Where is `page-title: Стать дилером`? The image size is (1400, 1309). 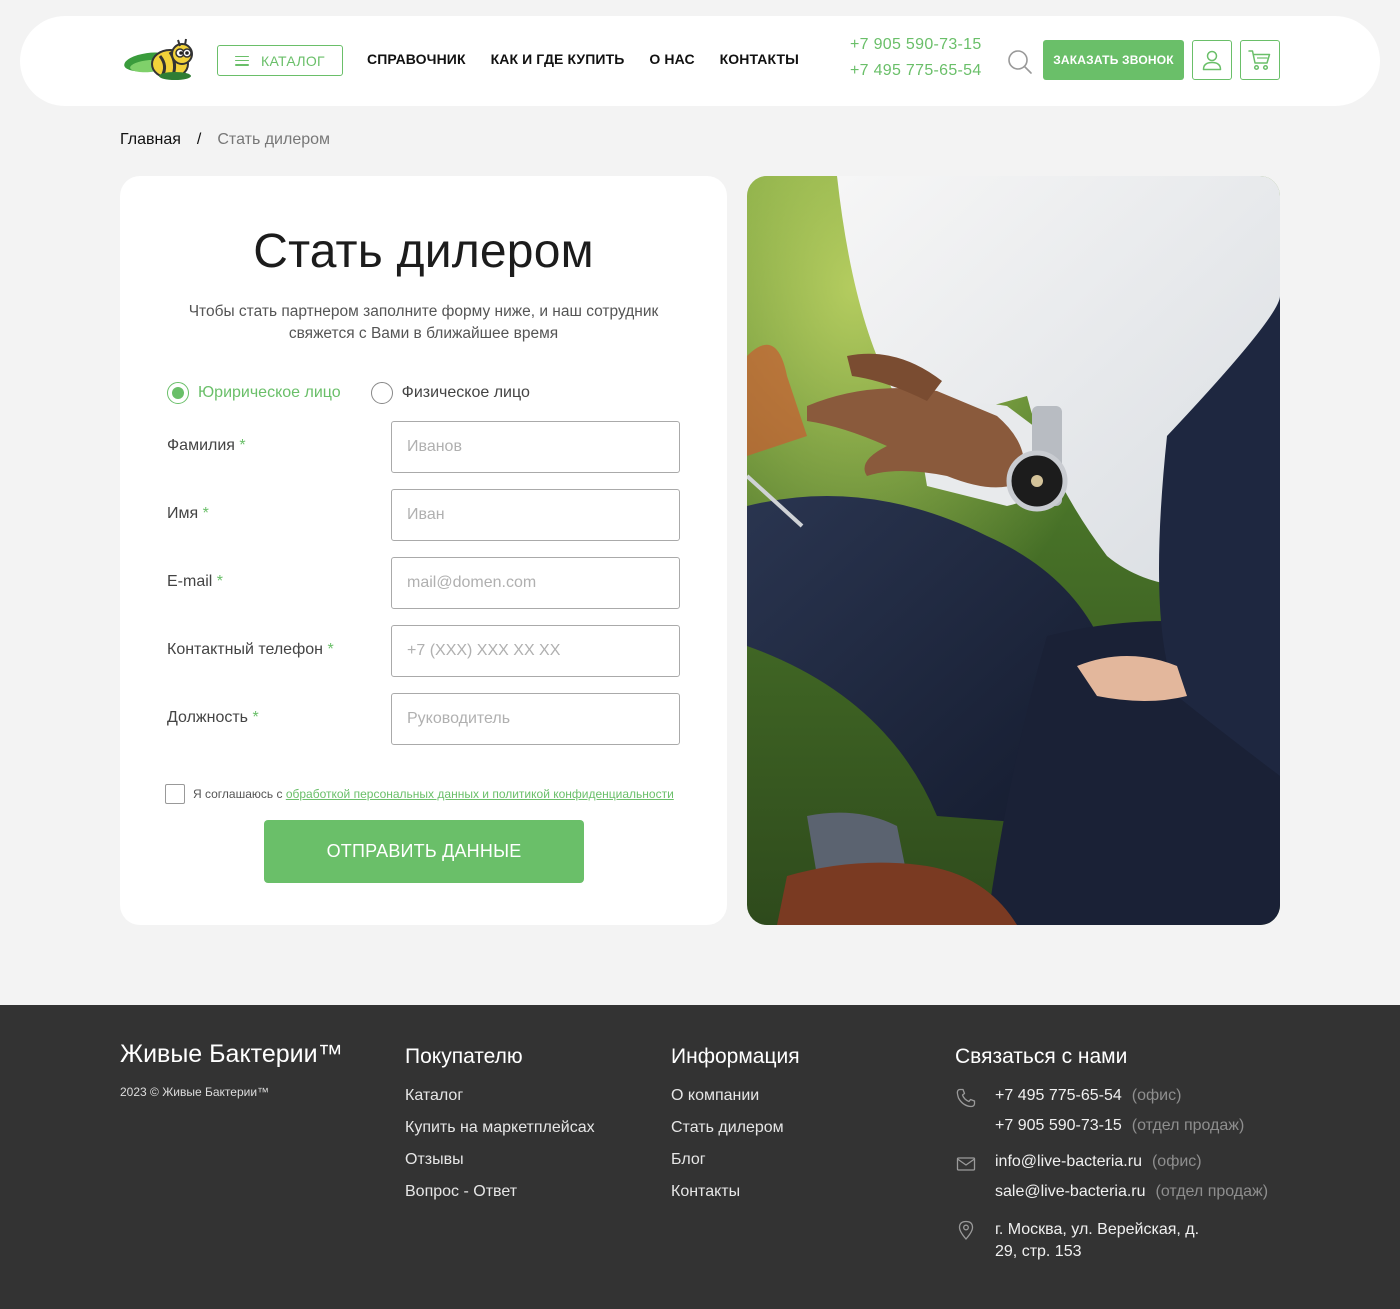
page-title: Стать дилером is located at coordinates (423, 251).